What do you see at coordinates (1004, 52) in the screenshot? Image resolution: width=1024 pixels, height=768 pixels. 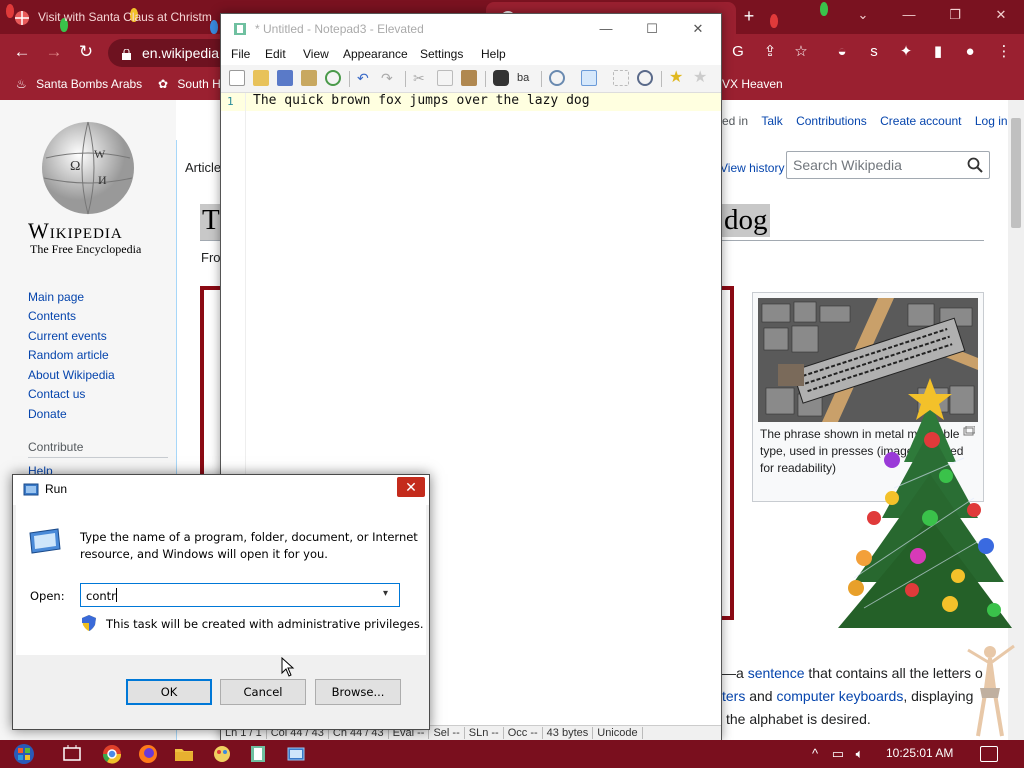 I see `menu-kebab-icon: ⋮` at bounding box center [1004, 52].